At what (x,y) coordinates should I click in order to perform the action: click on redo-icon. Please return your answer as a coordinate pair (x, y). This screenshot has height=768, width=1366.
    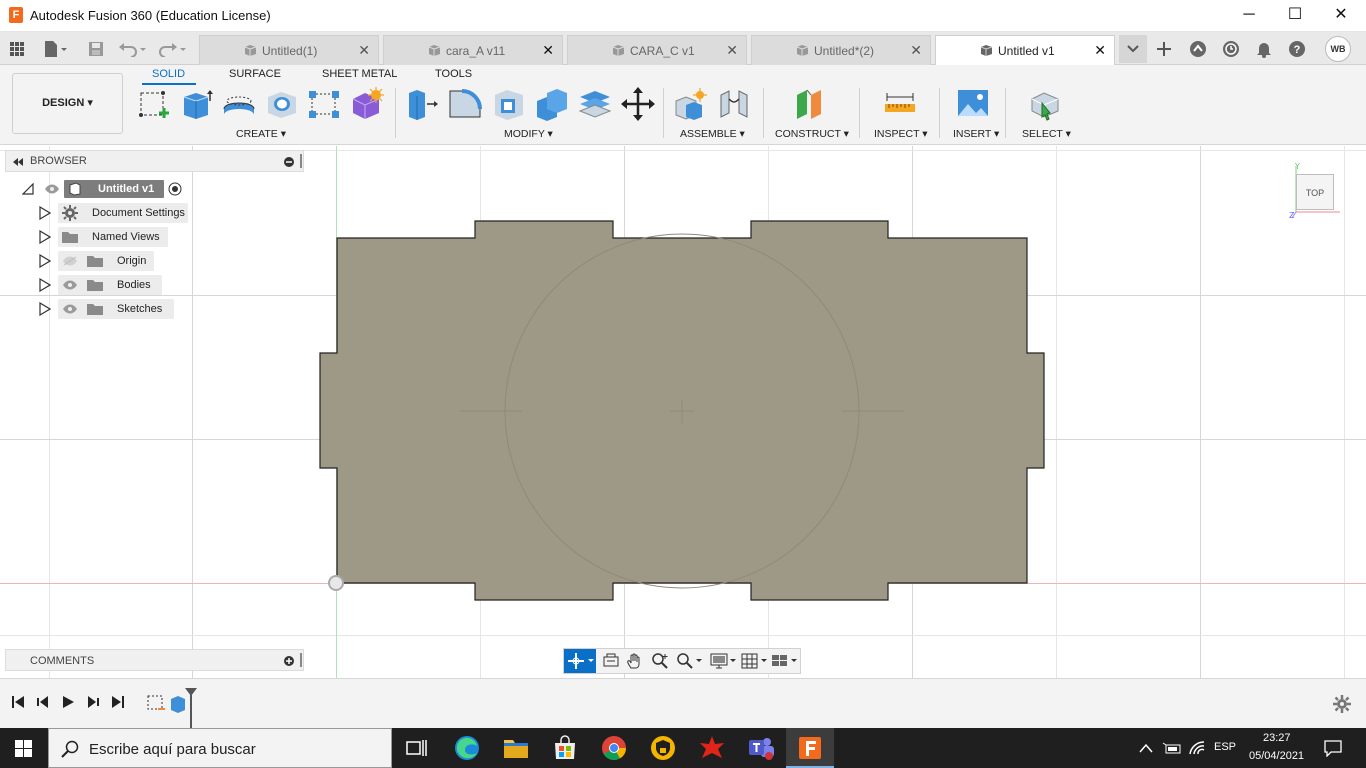
    Looking at the image, I should click on (173, 49).